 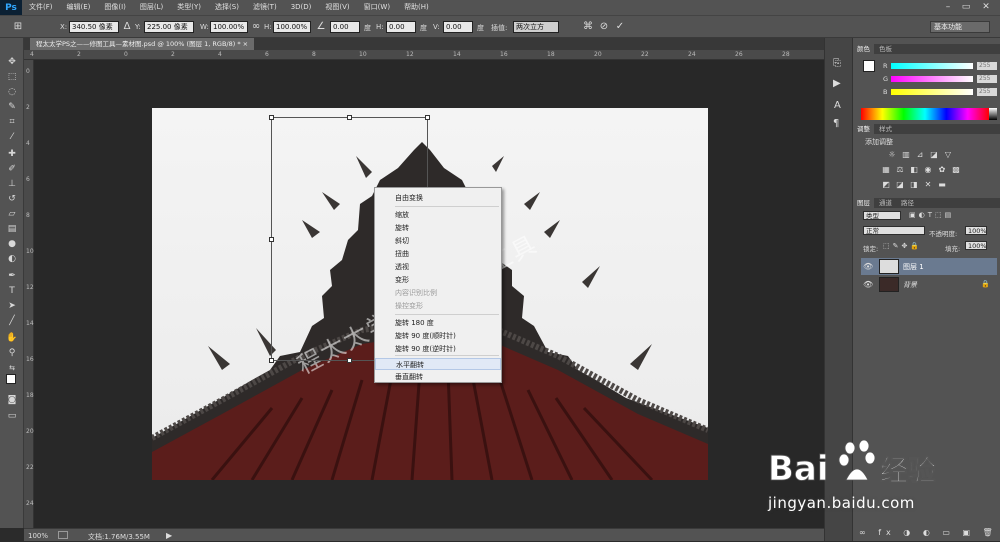 I want to click on type-tool-icon: T, so click(x=12, y=291).